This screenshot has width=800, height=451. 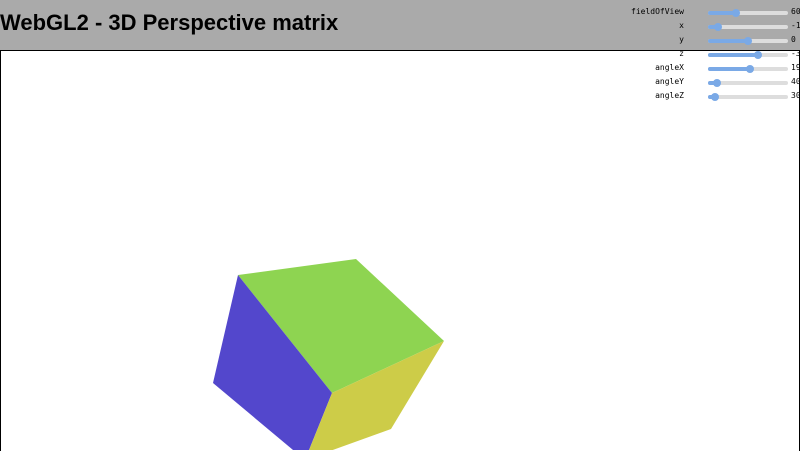 I want to click on slider-fieldofview: fieldOfView 60, so click(x=710, y=13).